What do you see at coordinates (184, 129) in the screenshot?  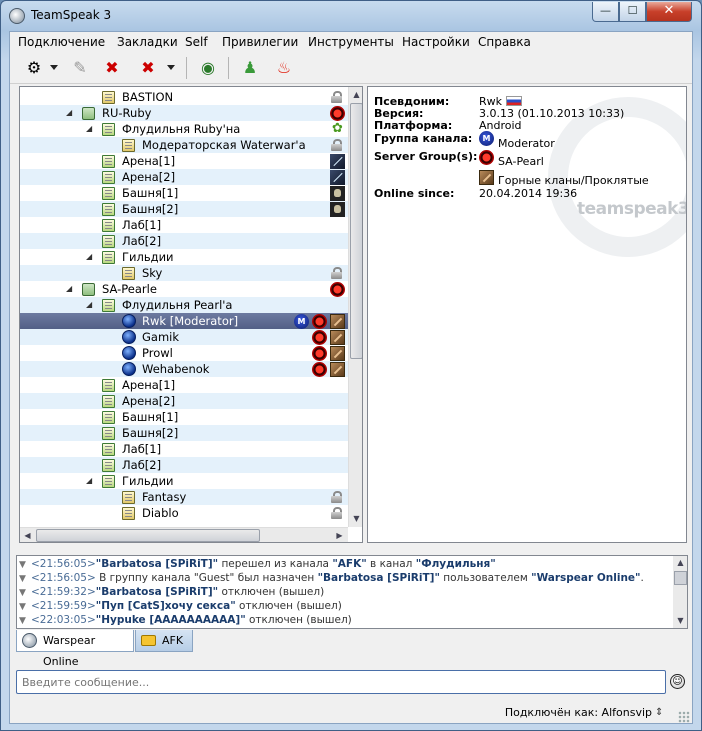 I see `channel-row: ◢ Флудильня Ruby'на ✿` at bounding box center [184, 129].